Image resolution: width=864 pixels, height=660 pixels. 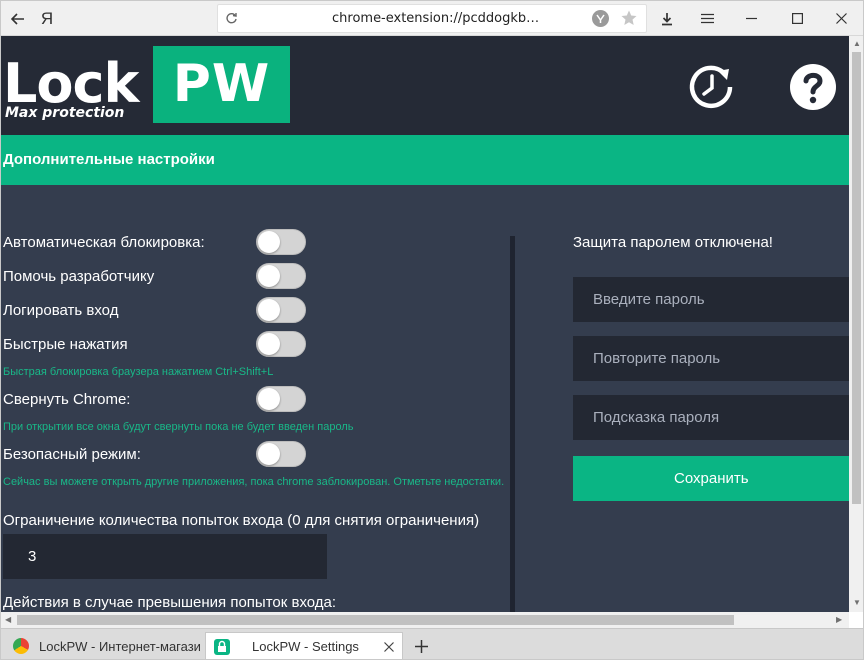 What do you see at coordinates (79, 276) in the screenshot?
I see `help-developer-label: Помочь разработчику` at bounding box center [79, 276].